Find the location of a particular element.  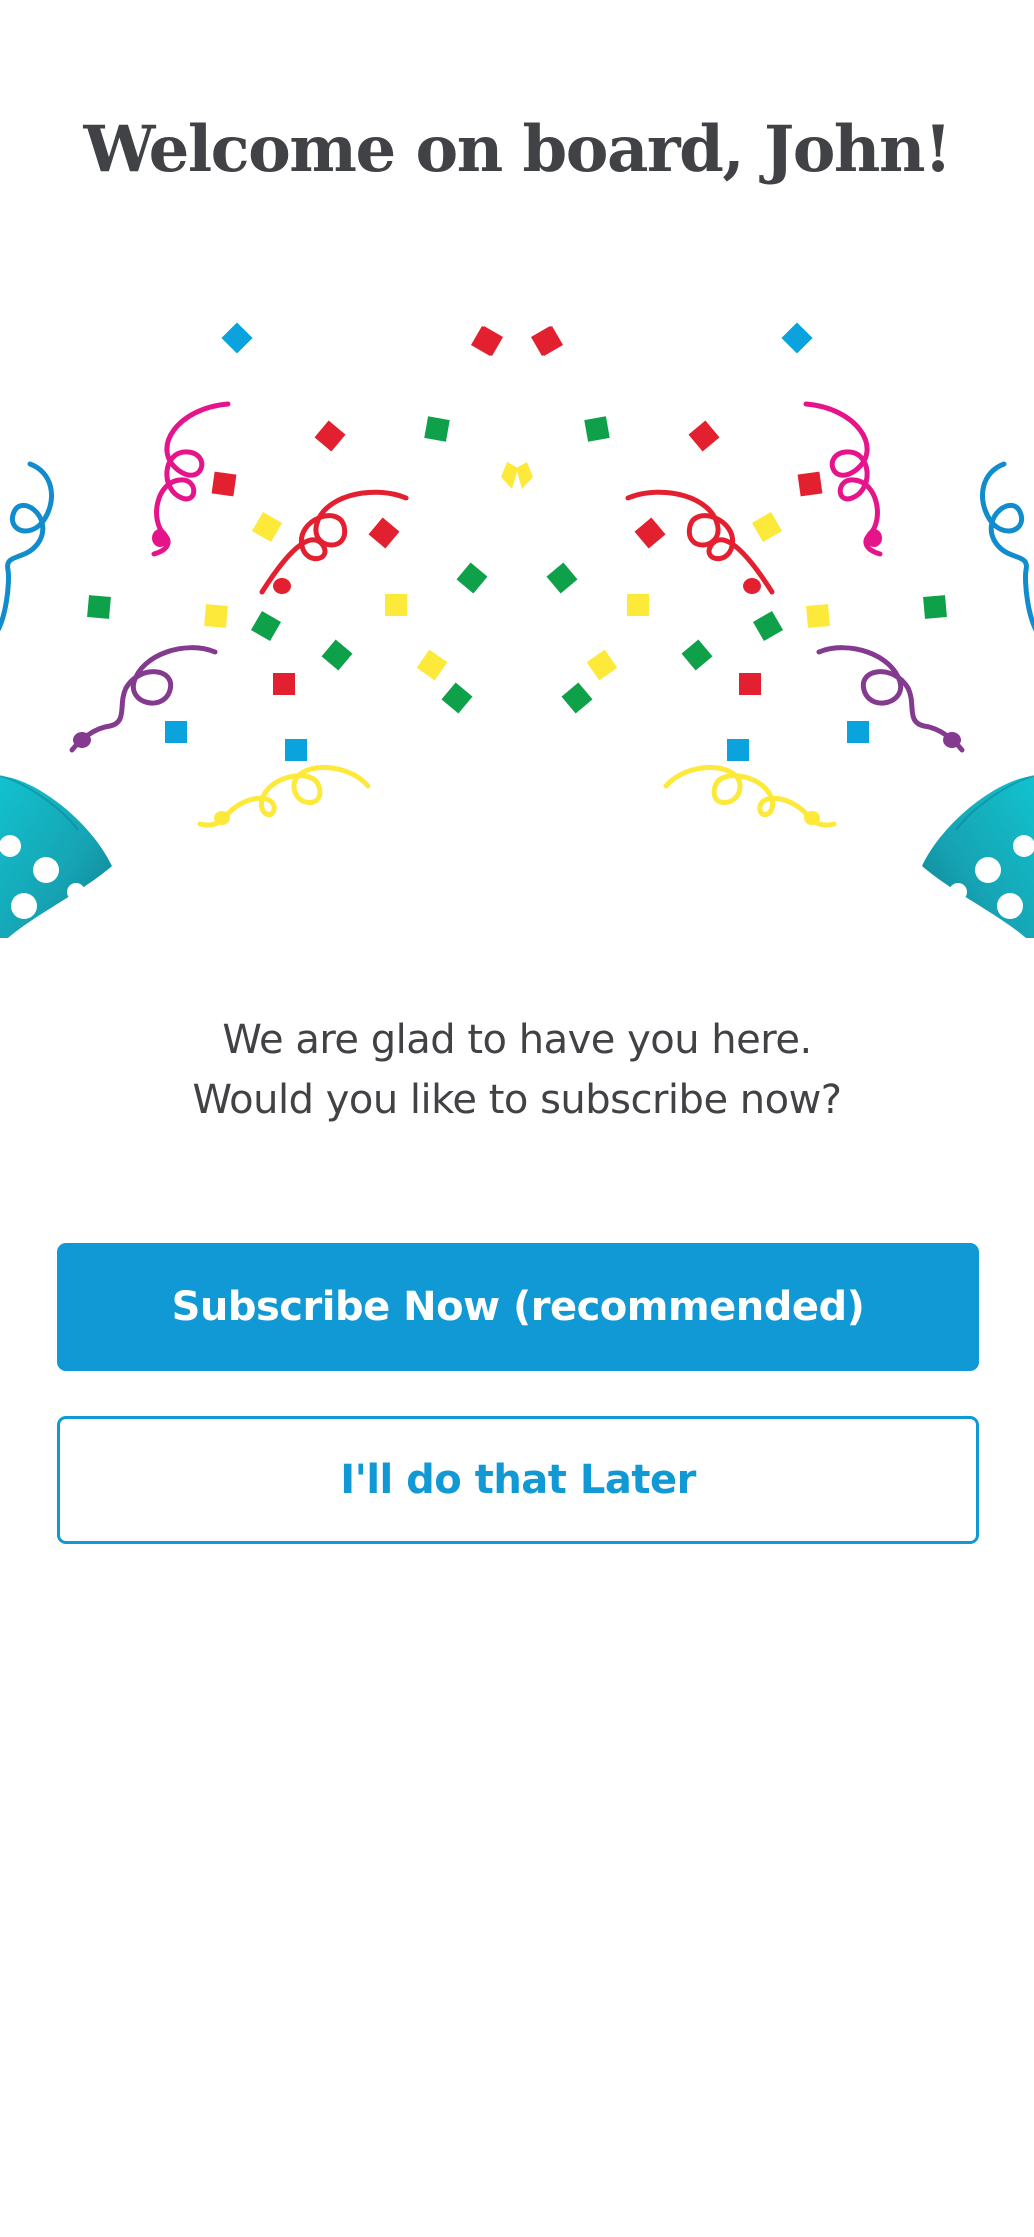

do-later-button: I'll do that Later is located at coordinates (518, 1480).